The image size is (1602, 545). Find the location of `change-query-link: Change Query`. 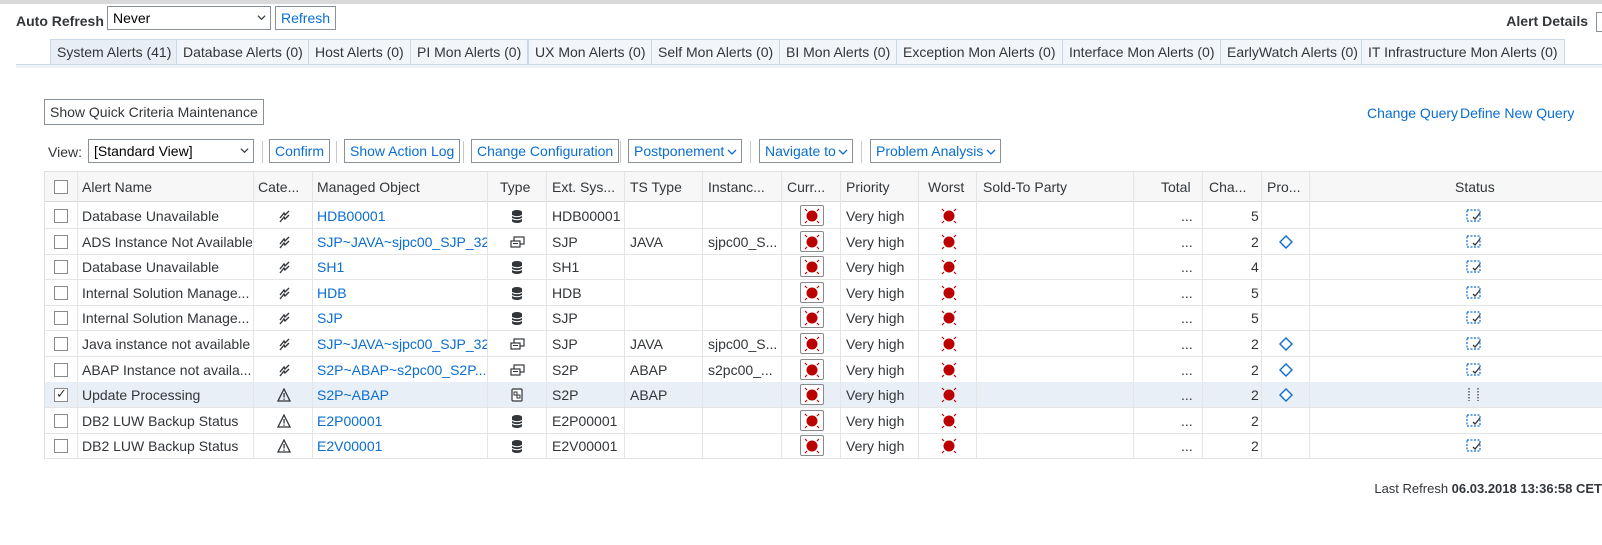

change-query-link: Change Query is located at coordinates (1412, 113).